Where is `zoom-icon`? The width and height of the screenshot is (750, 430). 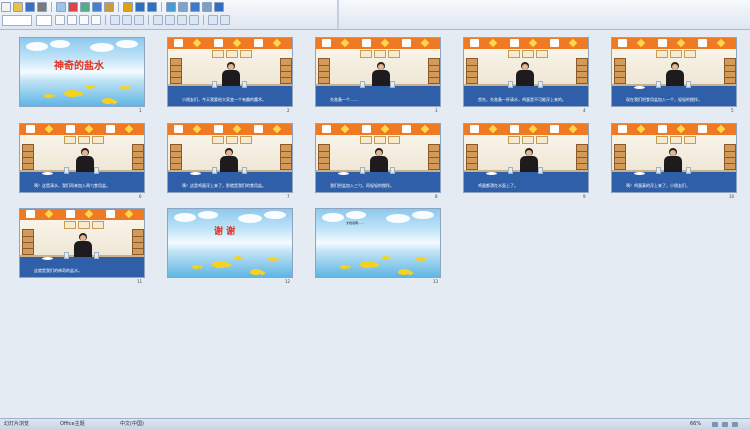 zoom-icon is located at coordinates (207, 7).